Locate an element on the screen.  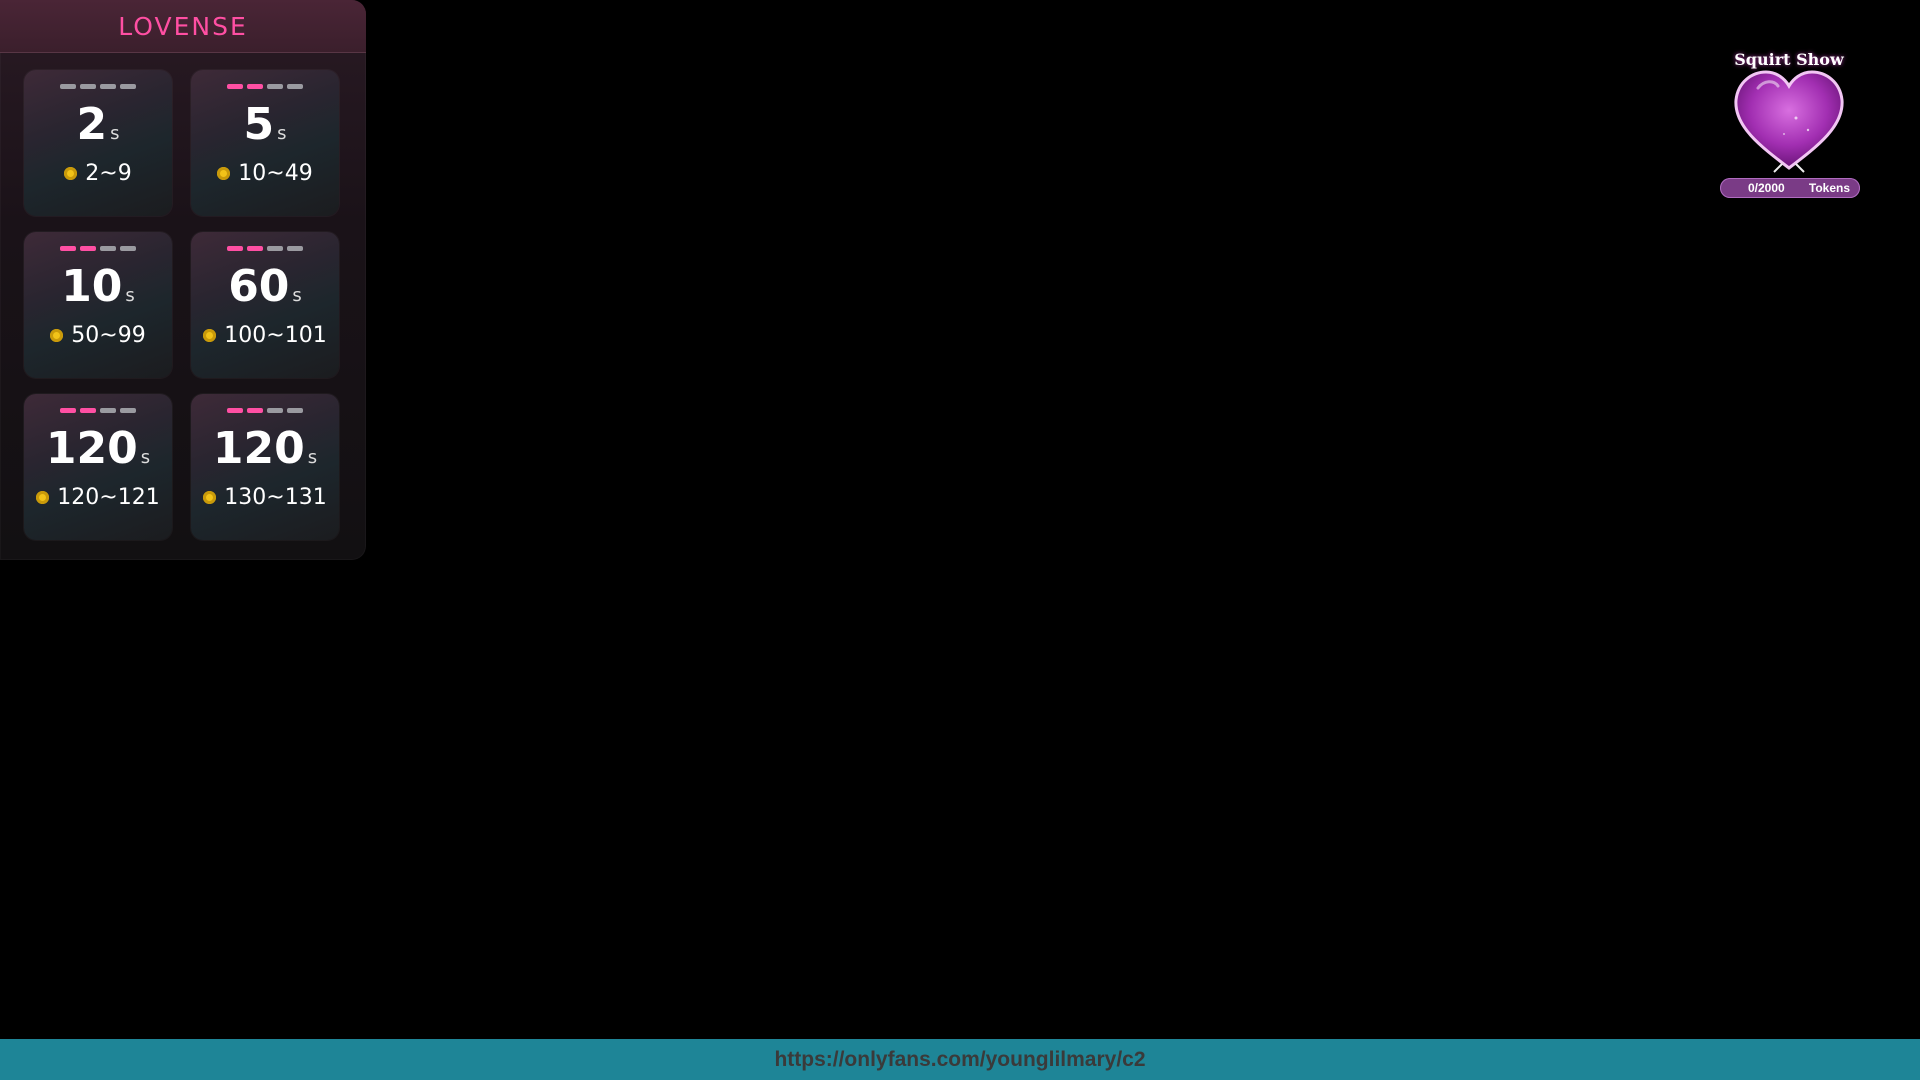
vibration-duration: 2 s is located at coordinates (97, 125).